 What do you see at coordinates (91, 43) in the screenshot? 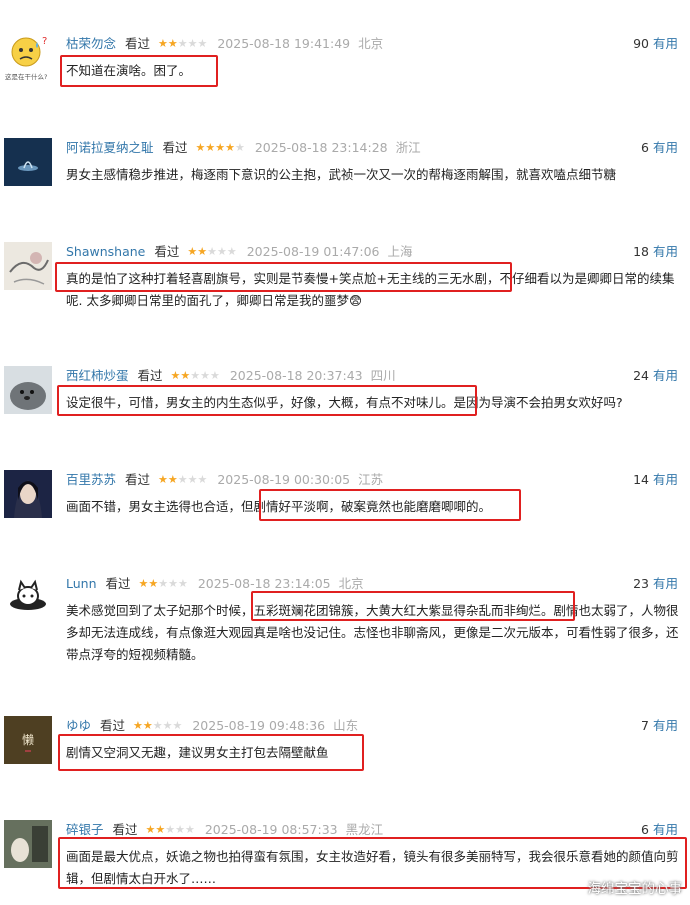
I see `username: 枯荣勿念` at bounding box center [91, 43].